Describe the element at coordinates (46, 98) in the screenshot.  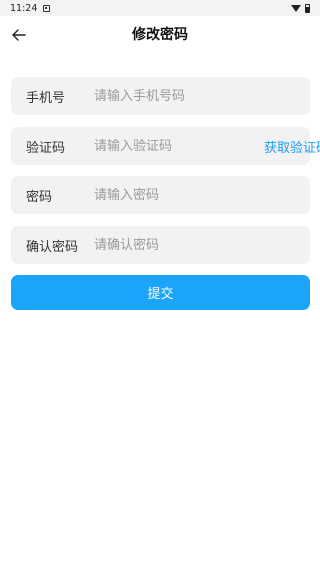
I see `phone-label: 手机号` at that location.